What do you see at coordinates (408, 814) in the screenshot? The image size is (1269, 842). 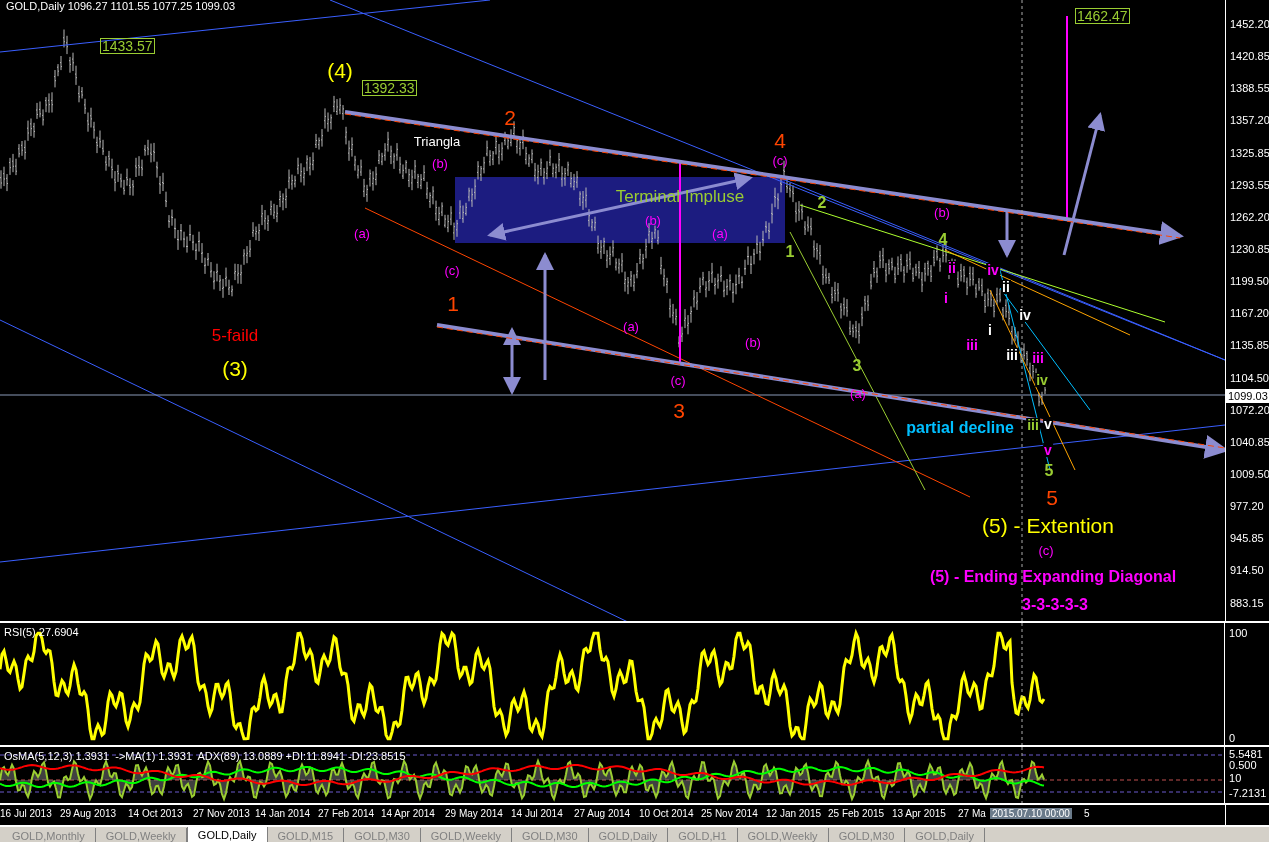 I see `time-axis-label: 14 Apr 2014` at bounding box center [408, 814].